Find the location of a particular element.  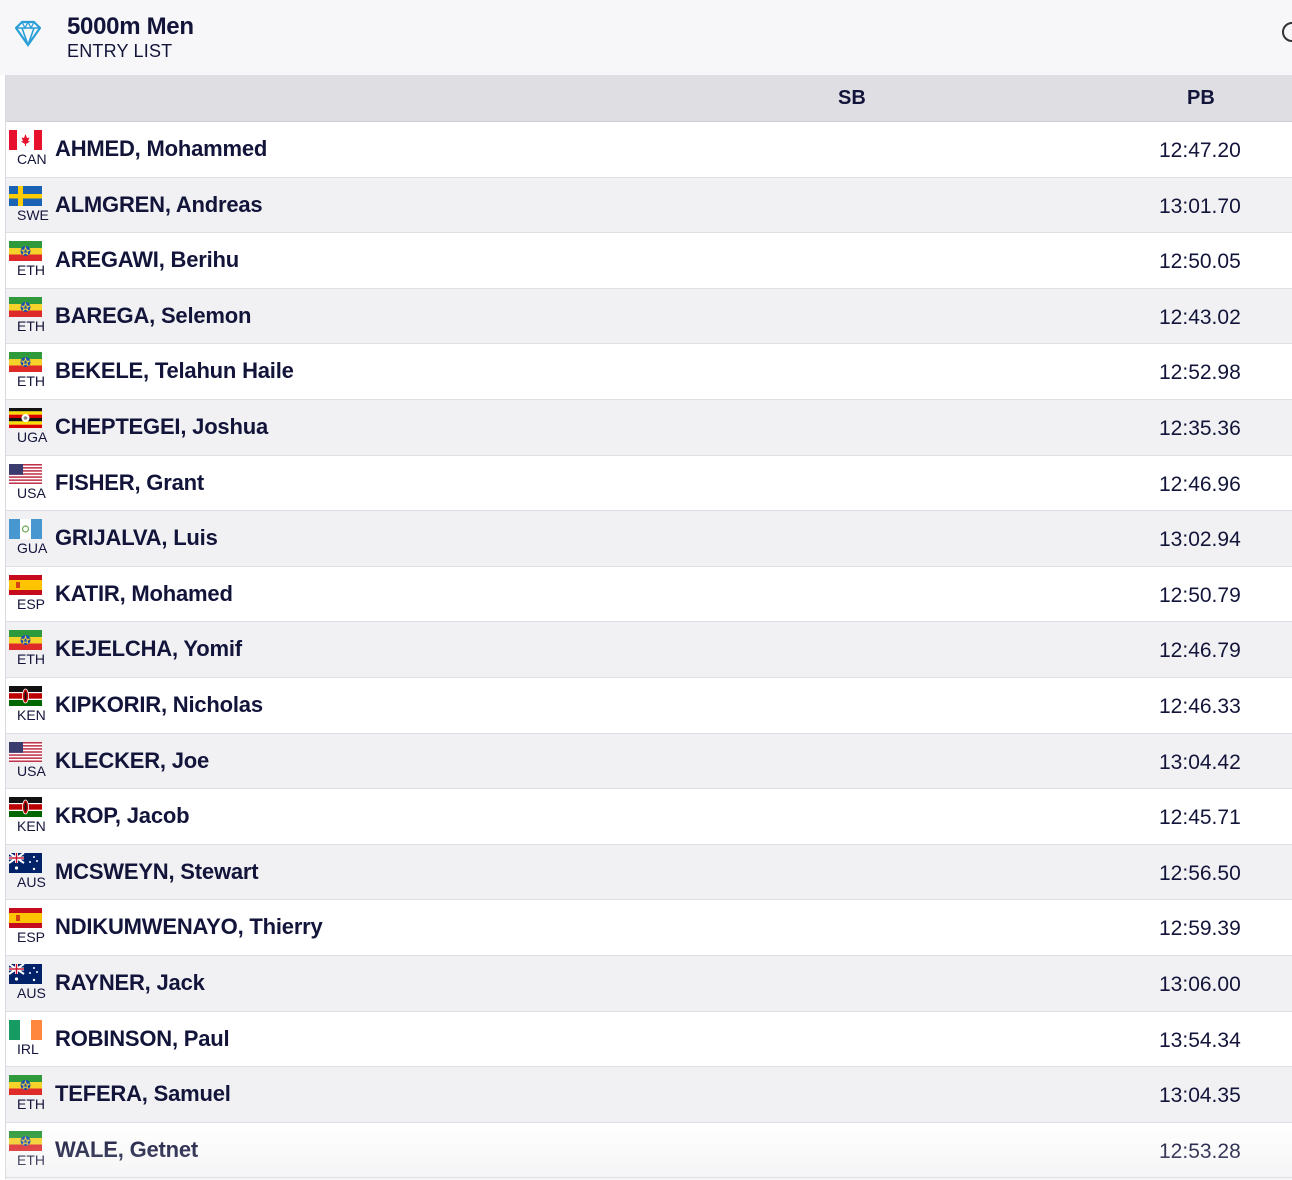

flag-irl-icon is located at coordinates (25, 1029).